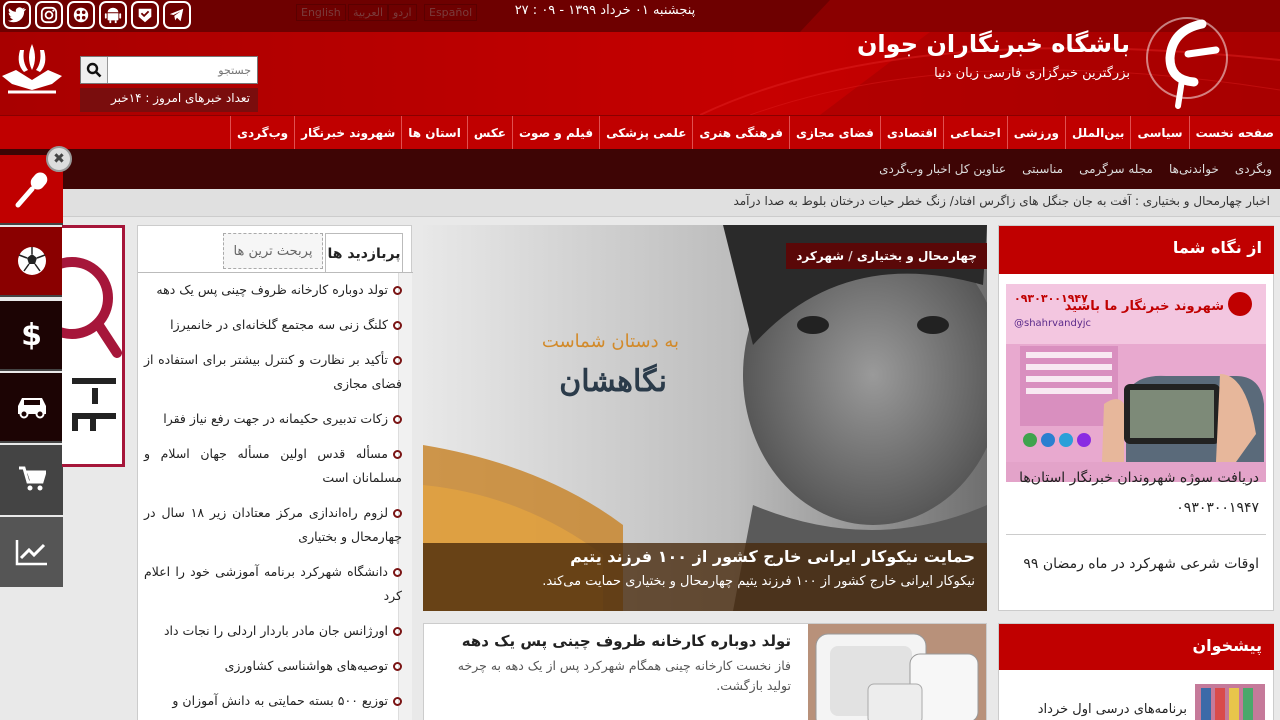 This screenshot has width=1280, height=720. What do you see at coordinates (1136, 671) in the screenshot?
I see `newsstand-panel: پیشخوان برنامه‌های درسی اول خرداد` at bounding box center [1136, 671].